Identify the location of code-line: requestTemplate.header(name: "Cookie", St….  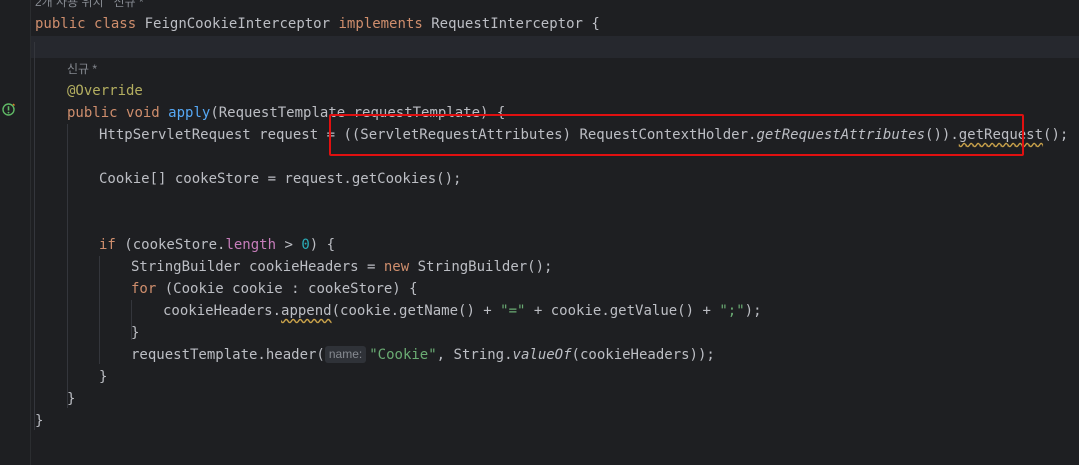
(423, 355).